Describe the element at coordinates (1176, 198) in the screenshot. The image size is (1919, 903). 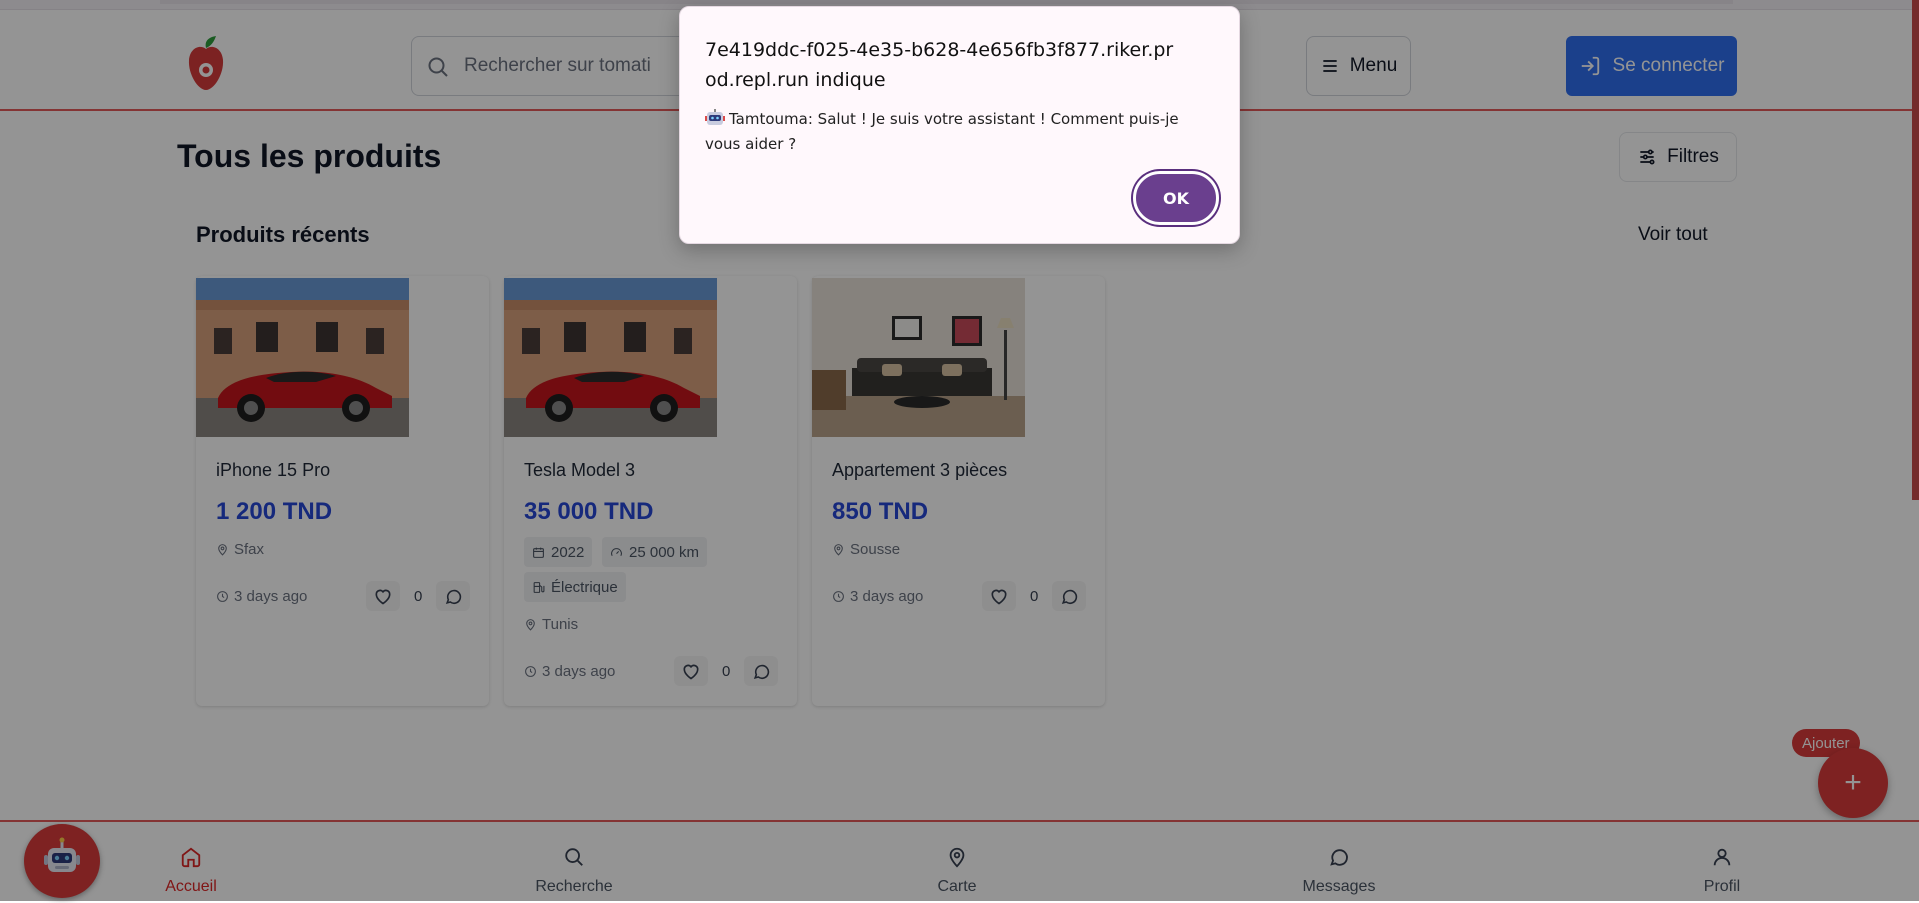
I see `ok-button: OK` at that location.